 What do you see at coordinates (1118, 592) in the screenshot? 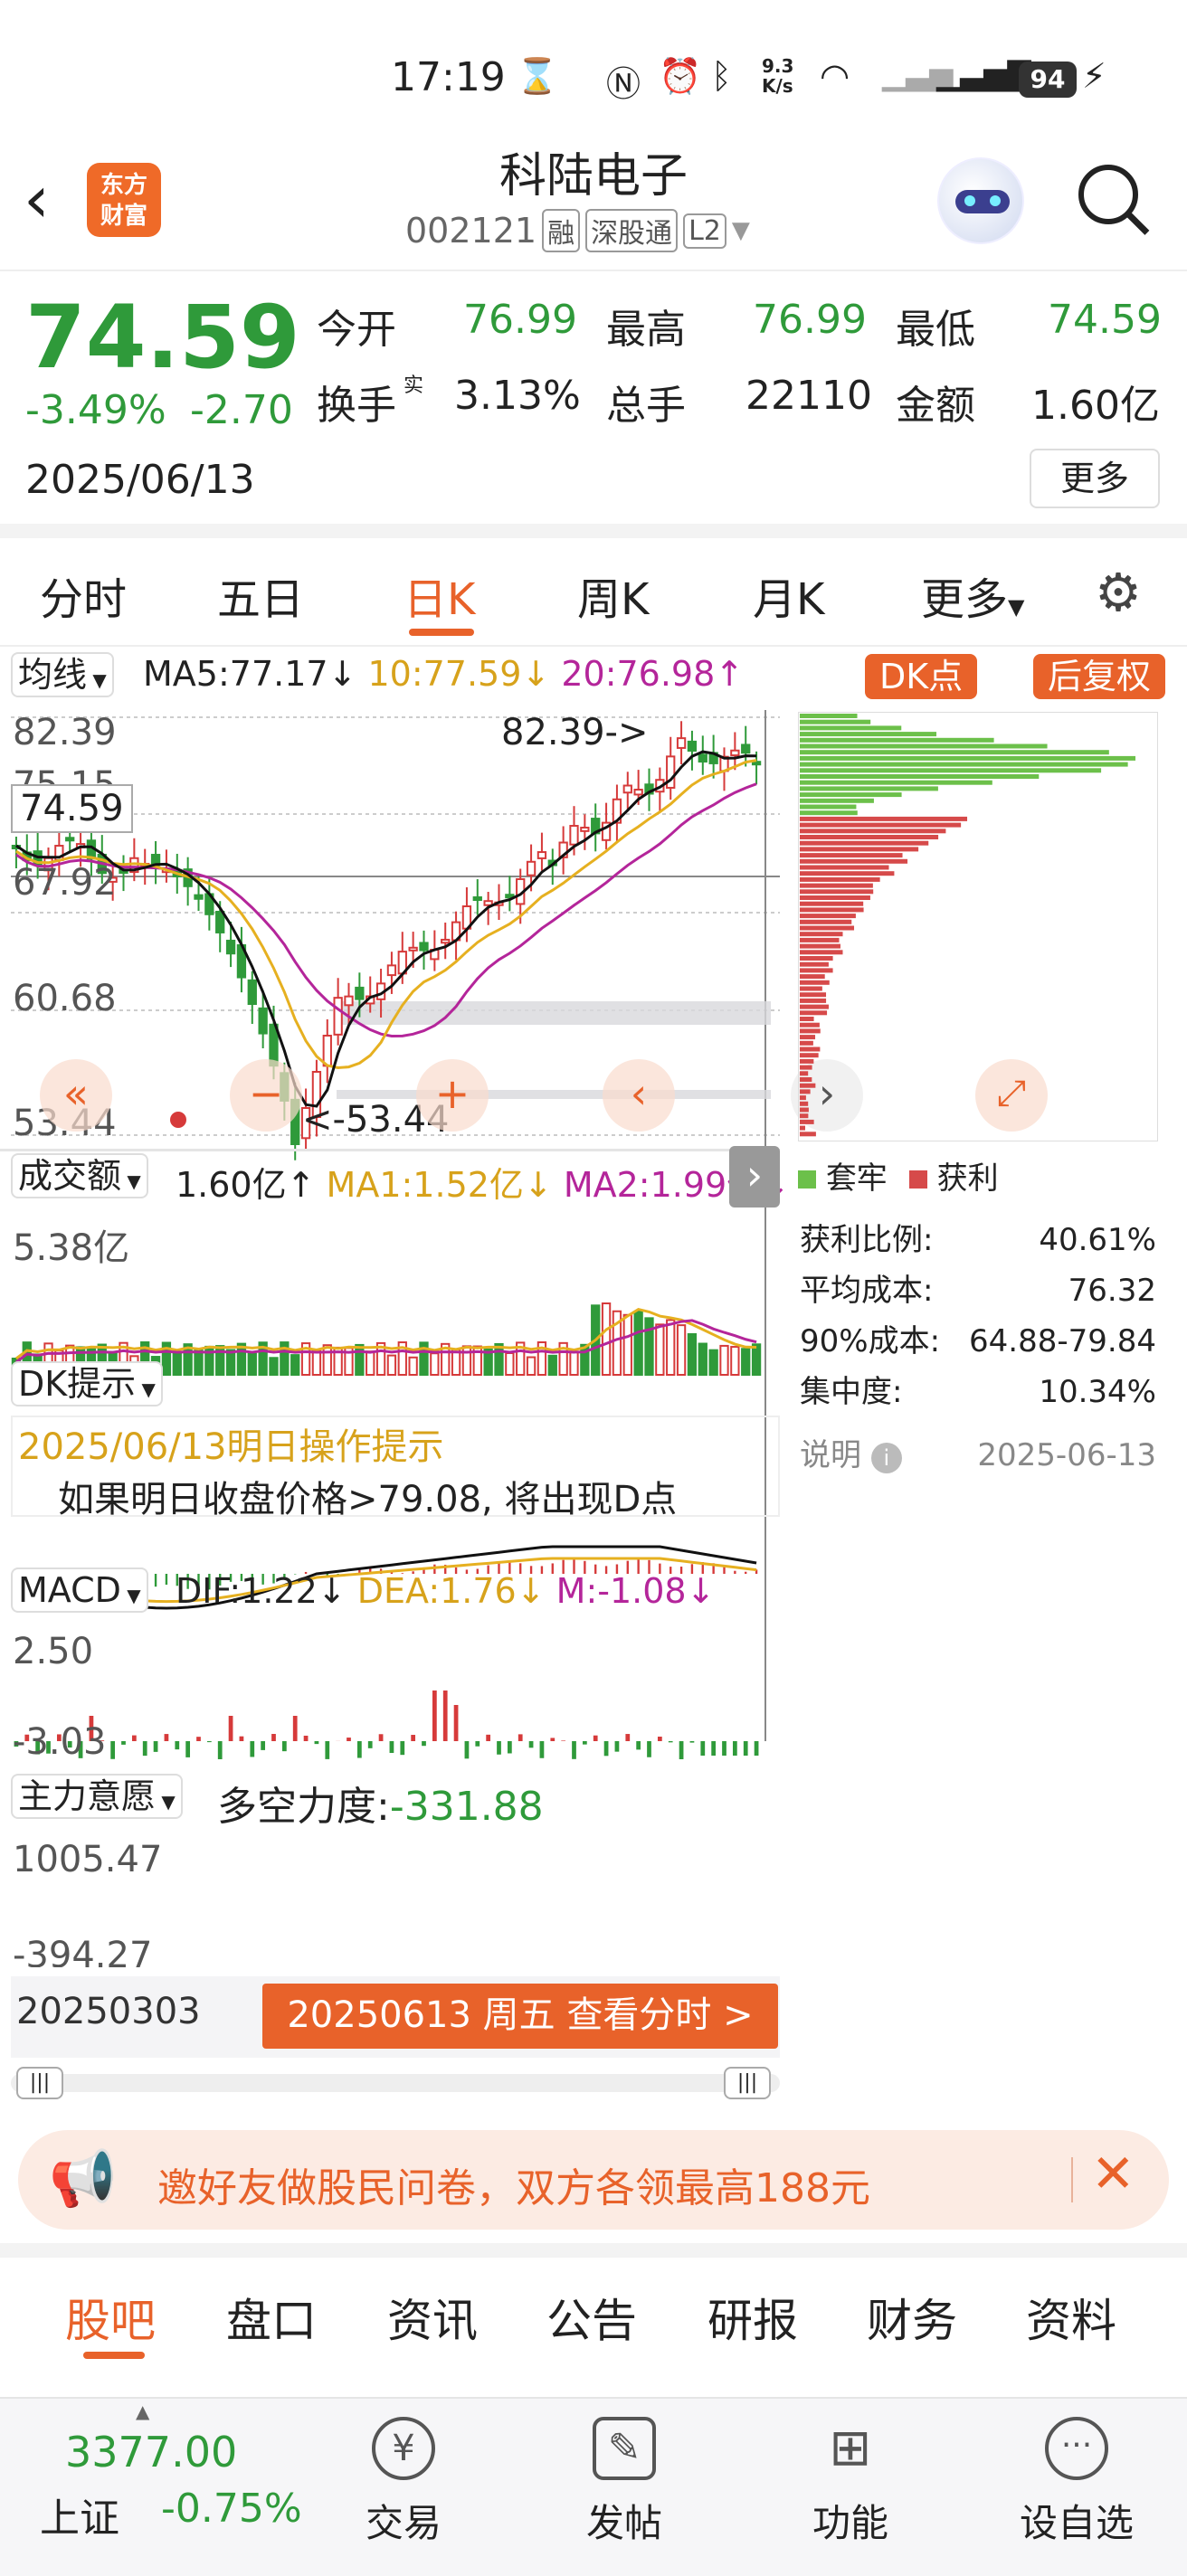
I see `settings-gear-icon: ⚙` at bounding box center [1118, 592].